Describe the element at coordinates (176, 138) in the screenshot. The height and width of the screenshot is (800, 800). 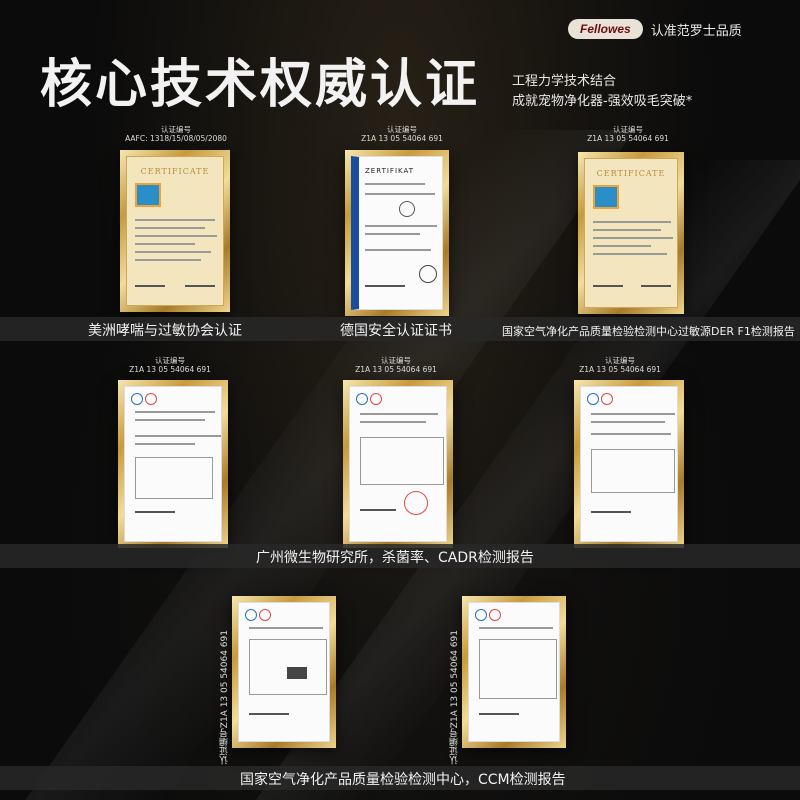
I see `cert-id: AAFC: 1318/15/08/05/2080` at that location.